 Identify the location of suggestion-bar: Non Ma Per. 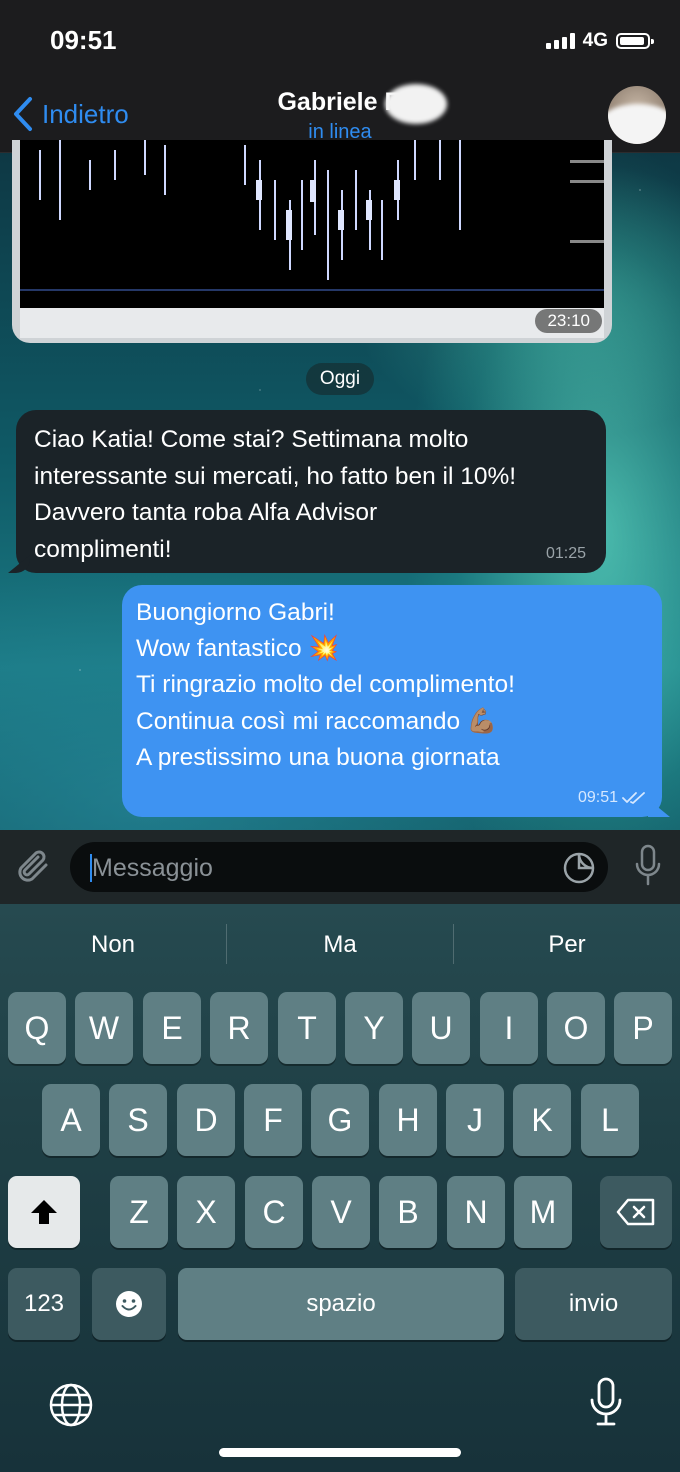
(340, 945).